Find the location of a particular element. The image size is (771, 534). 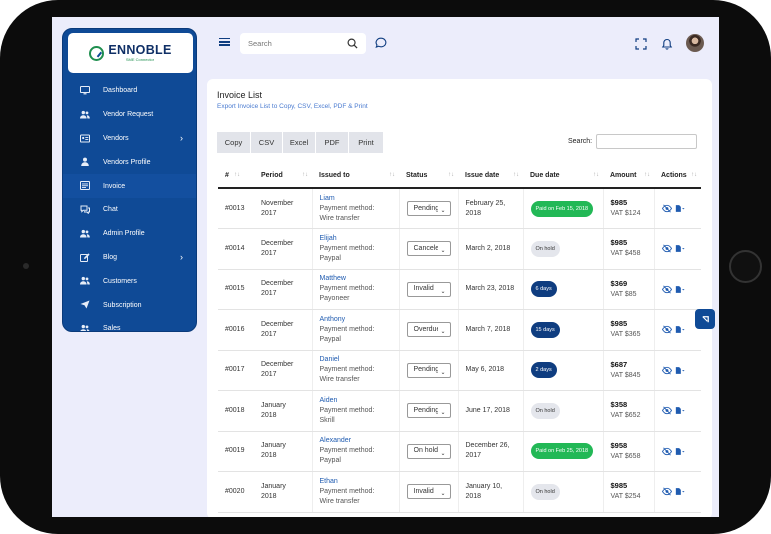

table-search-input is located at coordinates (646, 141).